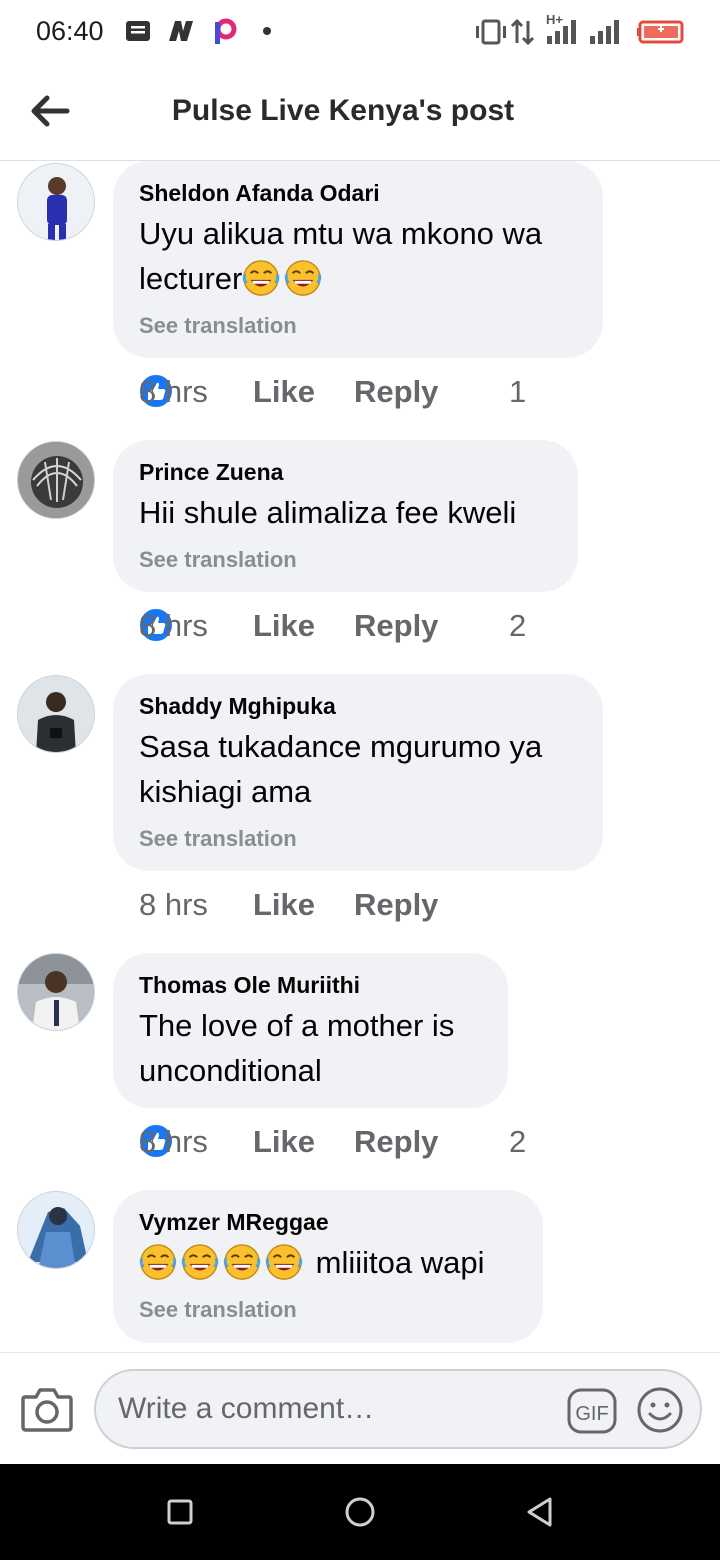  Describe the element at coordinates (360, 32) in the screenshot. I see `status-bar: 06:40 H+` at that location.